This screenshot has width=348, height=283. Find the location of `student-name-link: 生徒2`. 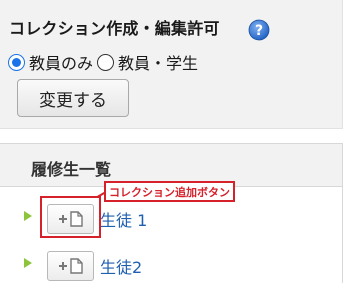

student-name-link: 生徒2 is located at coordinates (121, 266).